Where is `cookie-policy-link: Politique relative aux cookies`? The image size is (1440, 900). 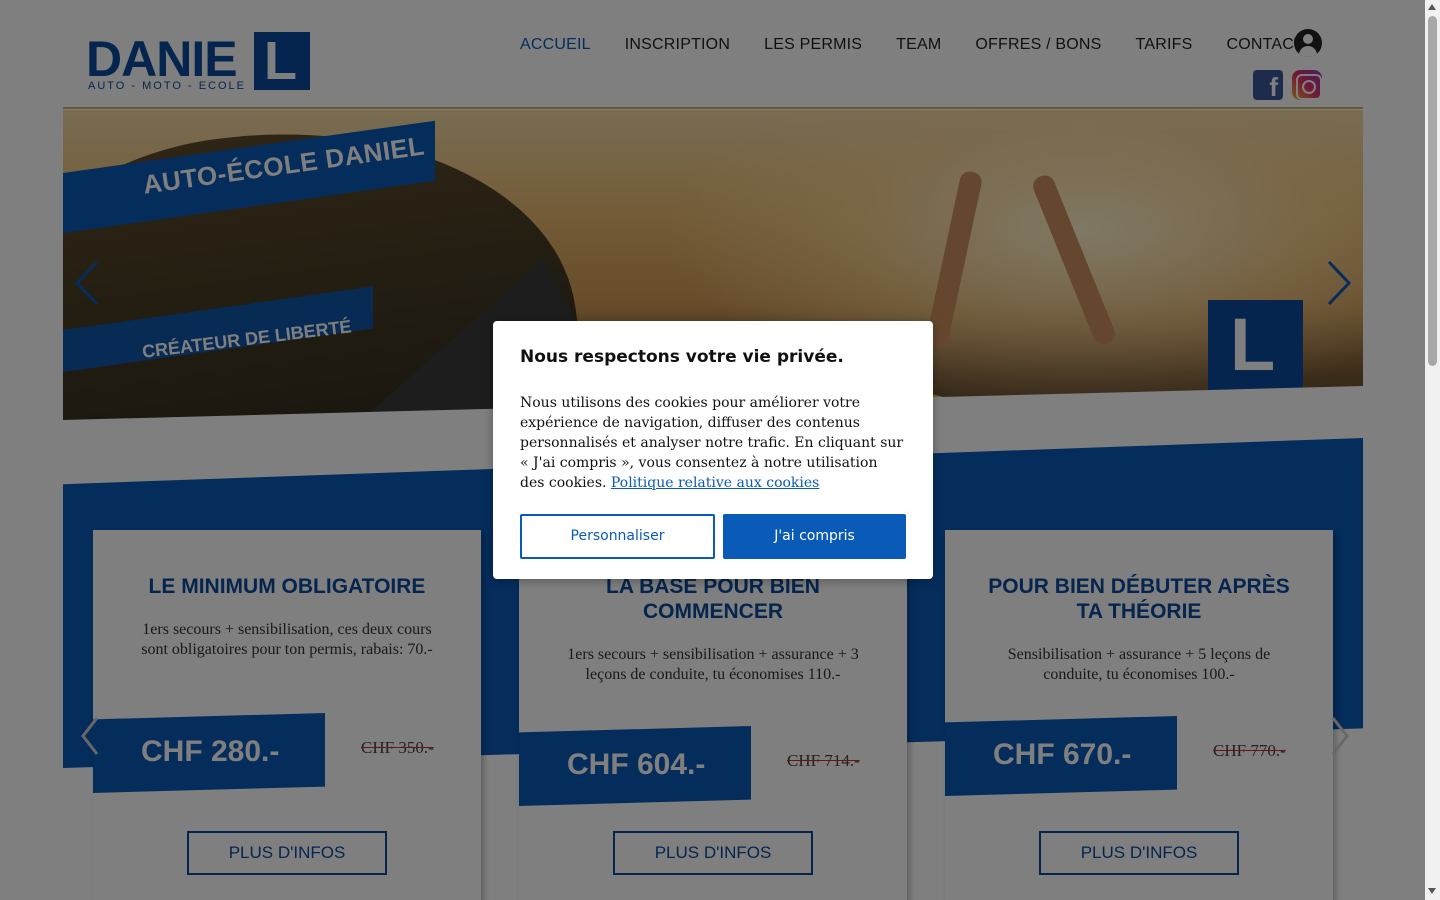
cookie-policy-link: Politique relative aux cookies is located at coordinates (715, 483).